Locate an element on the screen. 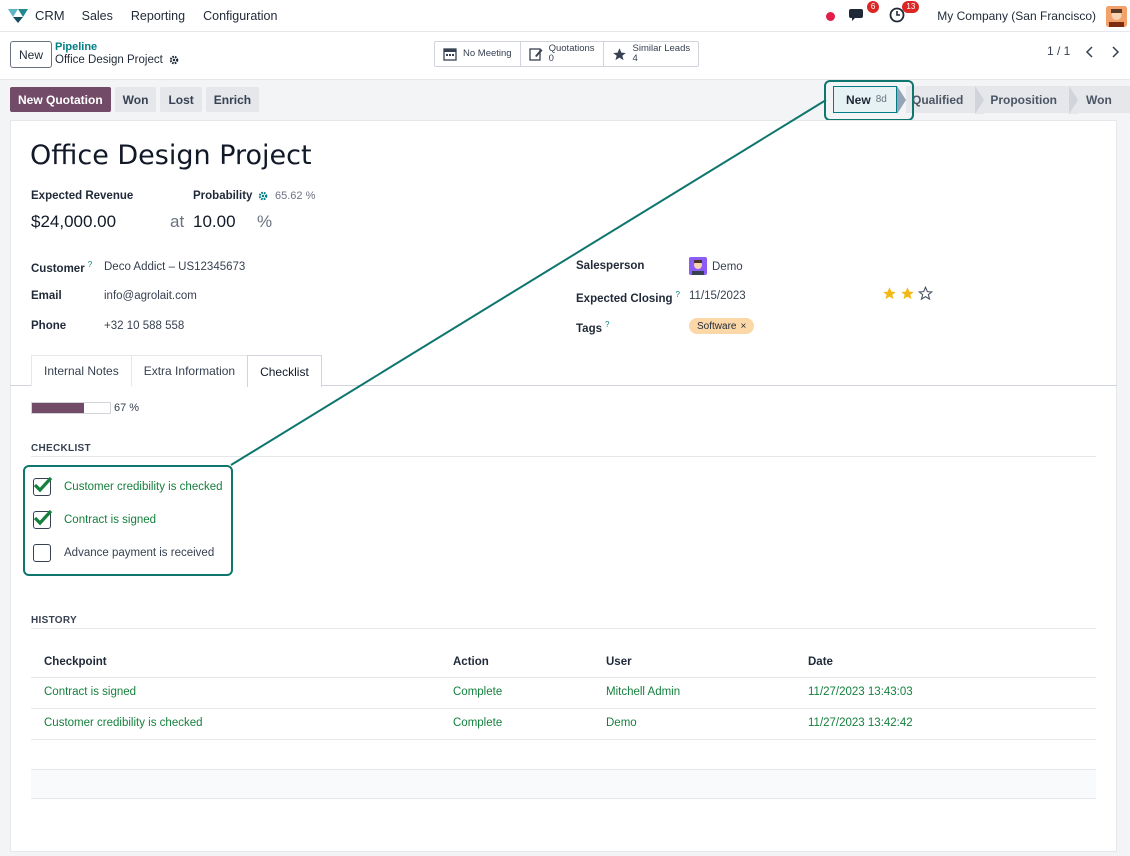  history-heading: HISTORY is located at coordinates (54, 620).